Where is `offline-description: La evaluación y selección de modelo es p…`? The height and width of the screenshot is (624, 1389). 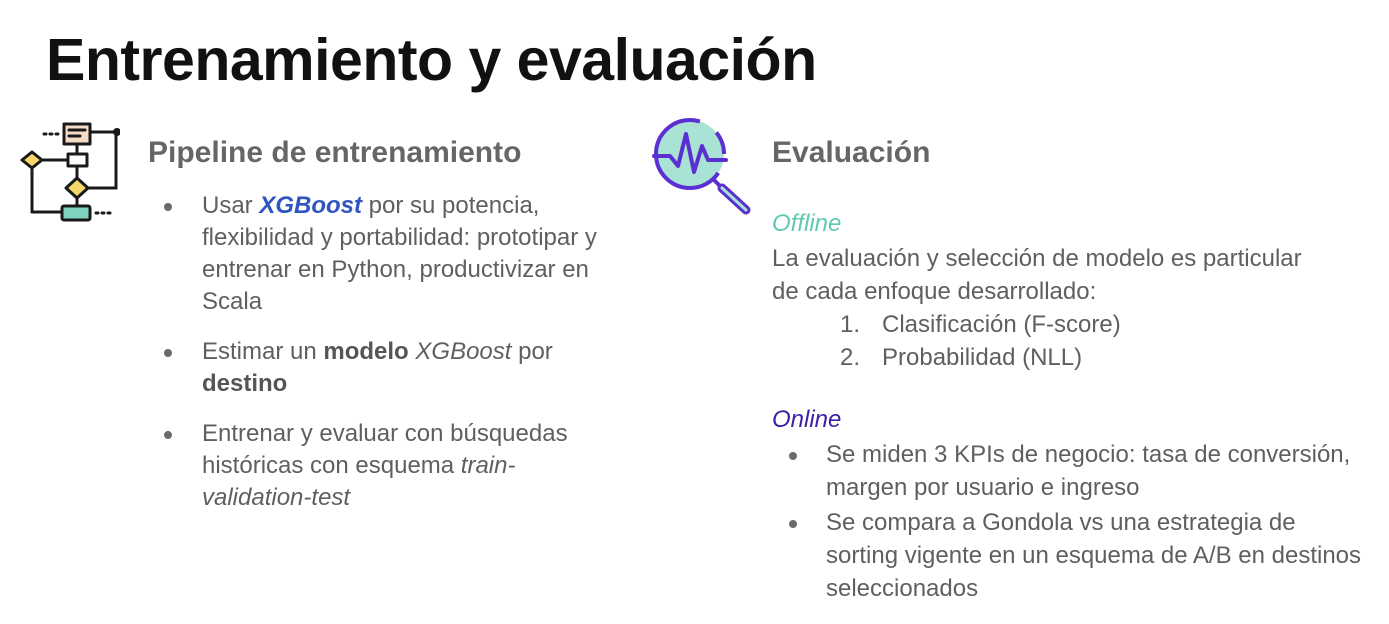
offline-description: La evaluación y selección de modelo es p… is located at coordinates (1037, 275).